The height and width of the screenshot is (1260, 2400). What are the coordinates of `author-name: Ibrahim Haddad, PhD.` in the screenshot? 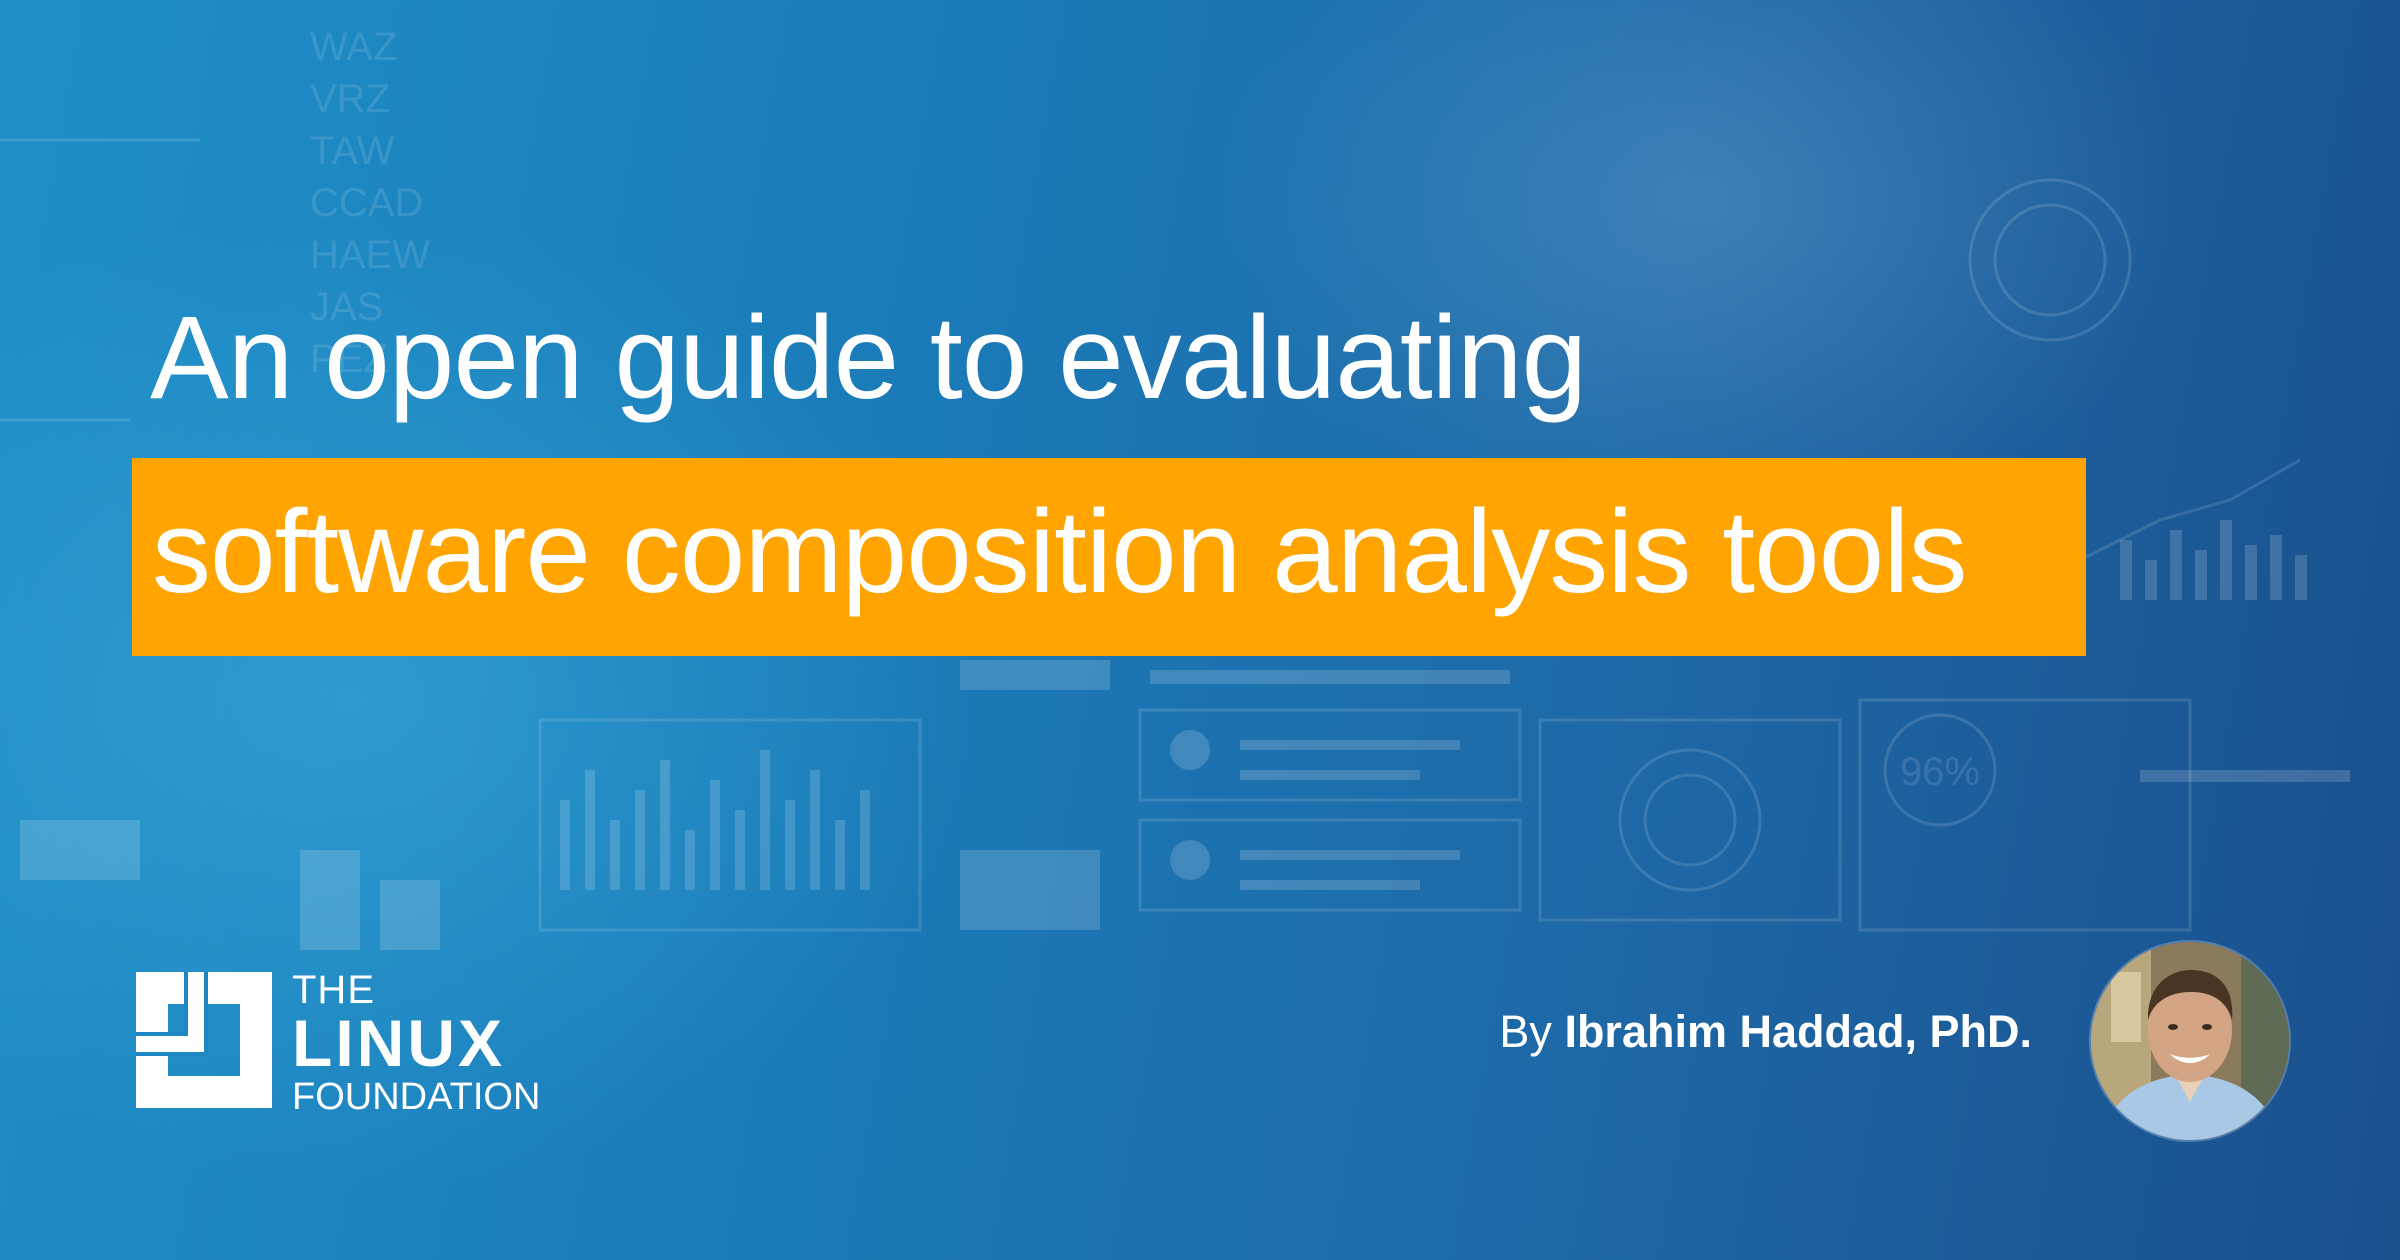 It's located at (1798, 1031).